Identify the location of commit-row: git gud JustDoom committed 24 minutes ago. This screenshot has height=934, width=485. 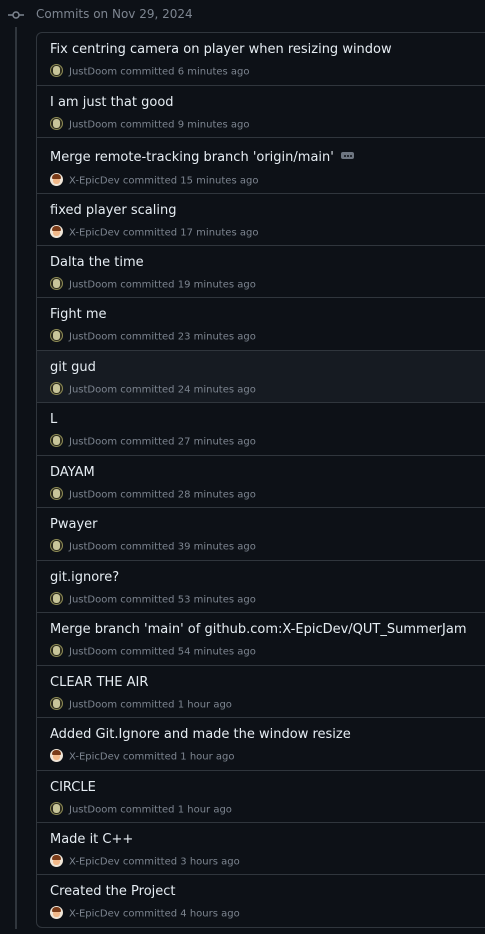
(261, 377).